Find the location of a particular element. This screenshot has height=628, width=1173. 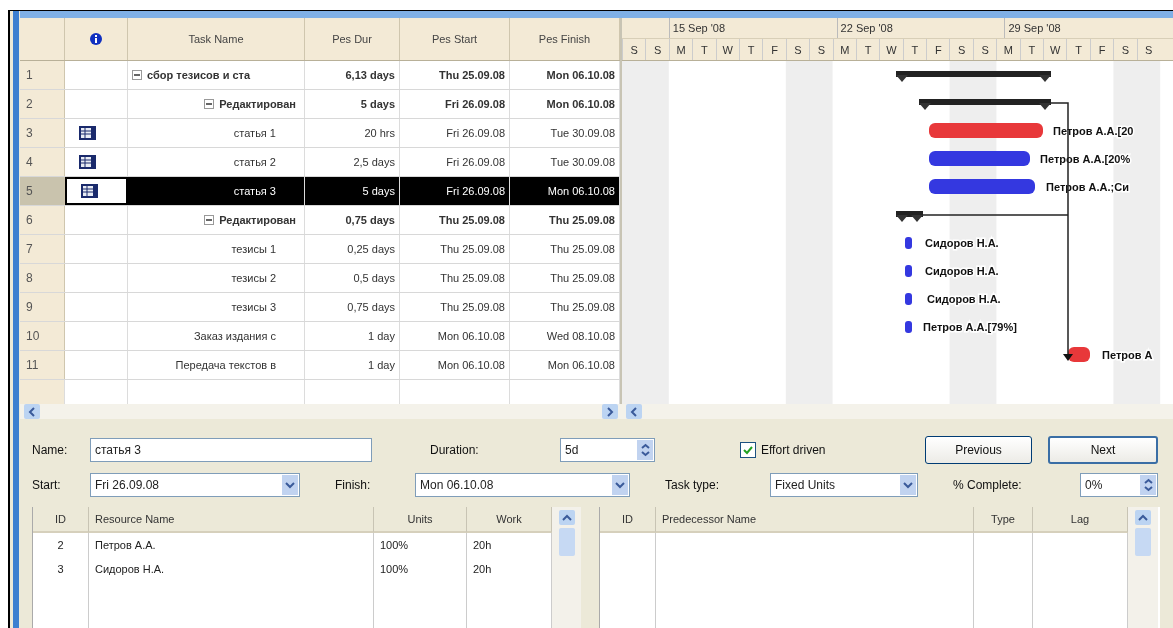

row-number: 11 is located at coordinates (32, 365).